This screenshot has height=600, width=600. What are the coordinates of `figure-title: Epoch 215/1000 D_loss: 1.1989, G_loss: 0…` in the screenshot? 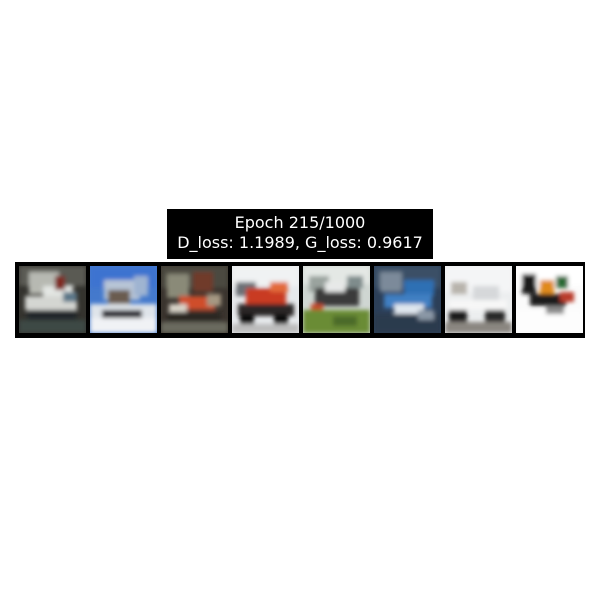 It's located at (300, 234).